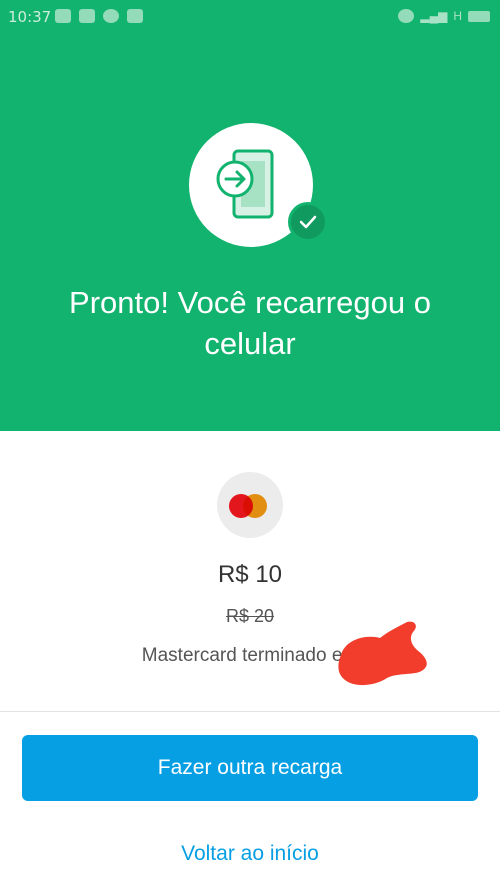 This screenshot has width=500, height=889. Describe the element at coordinates (63, 16) in the screenshot. I see `youtube-notification-icon` at that location.